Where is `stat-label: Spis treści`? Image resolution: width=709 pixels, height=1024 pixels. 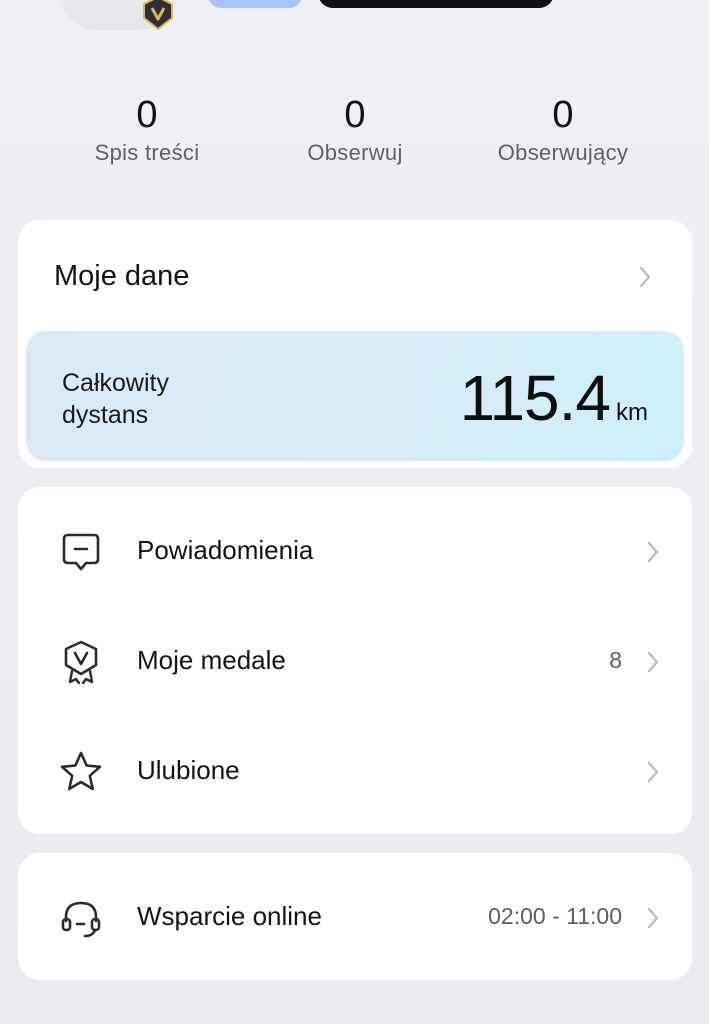
stat-label: Spis treści is located at coordinates (147, 152).